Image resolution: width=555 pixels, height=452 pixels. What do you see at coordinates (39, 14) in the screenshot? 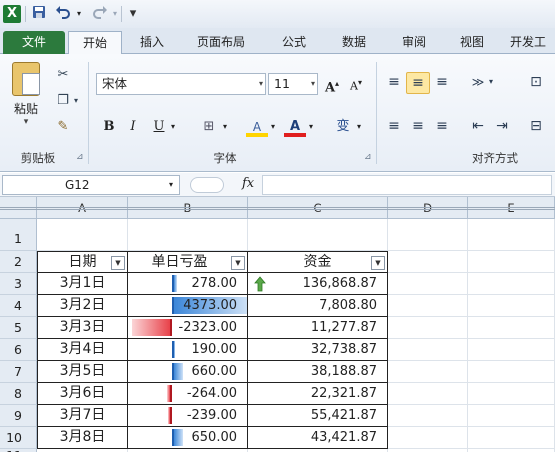
I see `save-icon` at bounding box center [39, 14].